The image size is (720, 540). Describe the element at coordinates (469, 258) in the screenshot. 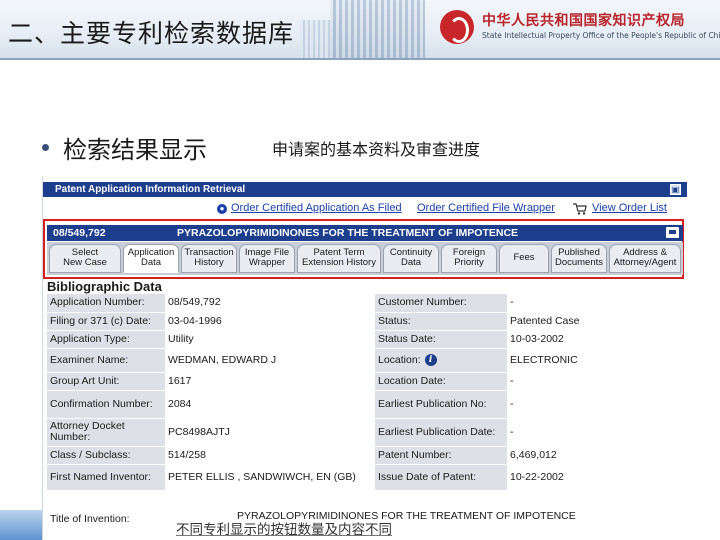

I see `tab-foreign-priority: Foreign Priority` at that location.